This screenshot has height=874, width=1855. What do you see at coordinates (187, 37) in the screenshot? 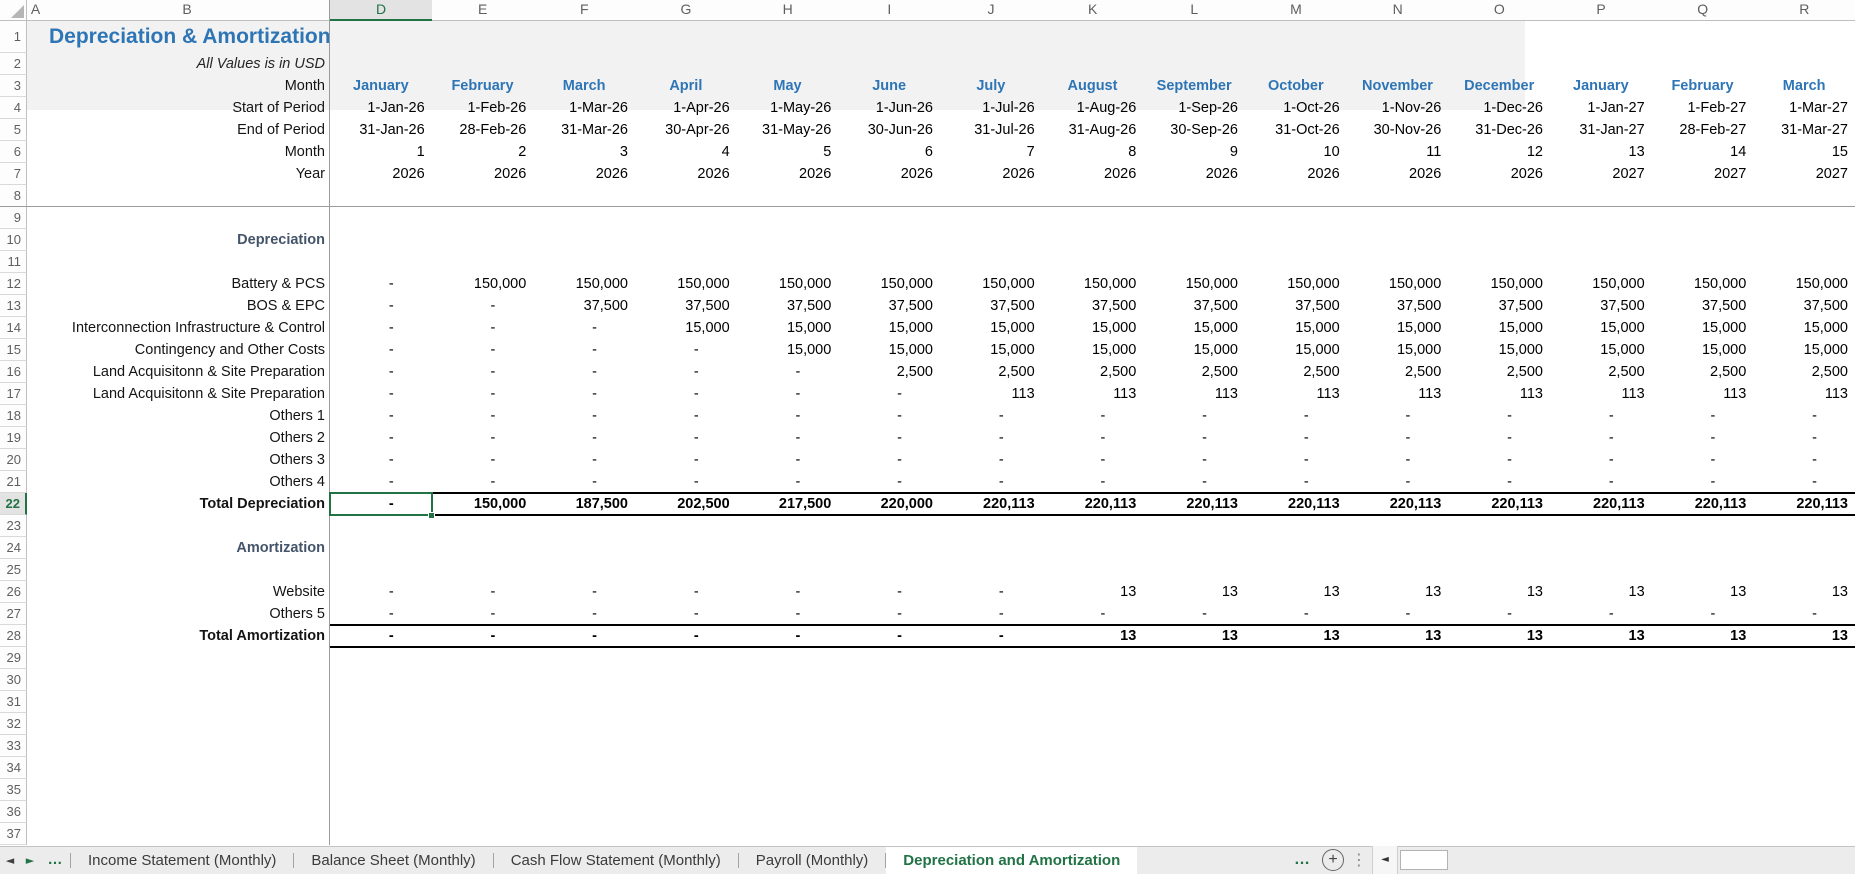
I see `page-title: Depreciation & Amortization` at bounding box center [187, 37].